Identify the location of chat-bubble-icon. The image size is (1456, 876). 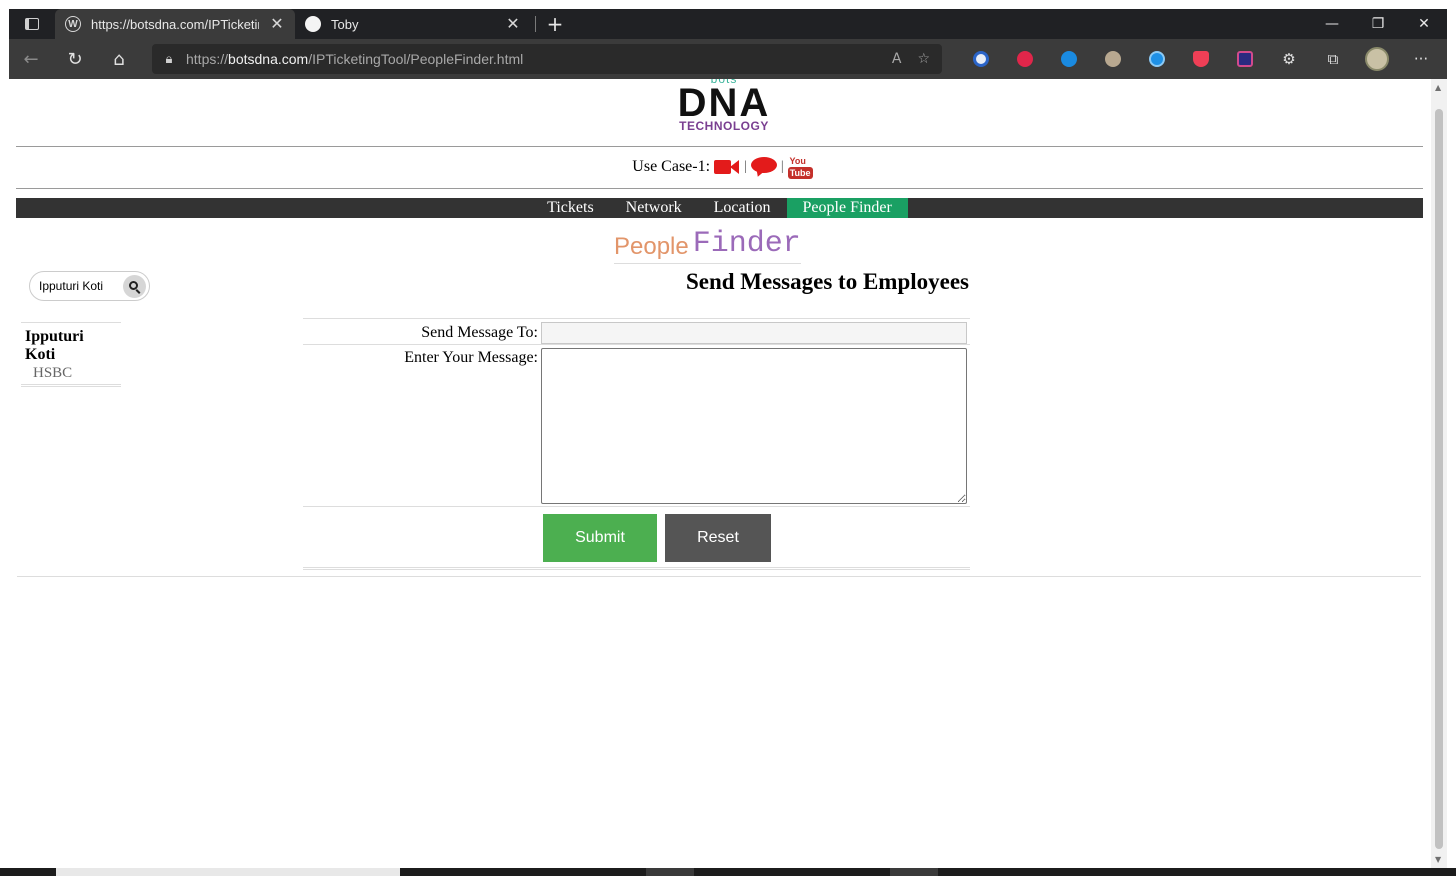
(763, 168).